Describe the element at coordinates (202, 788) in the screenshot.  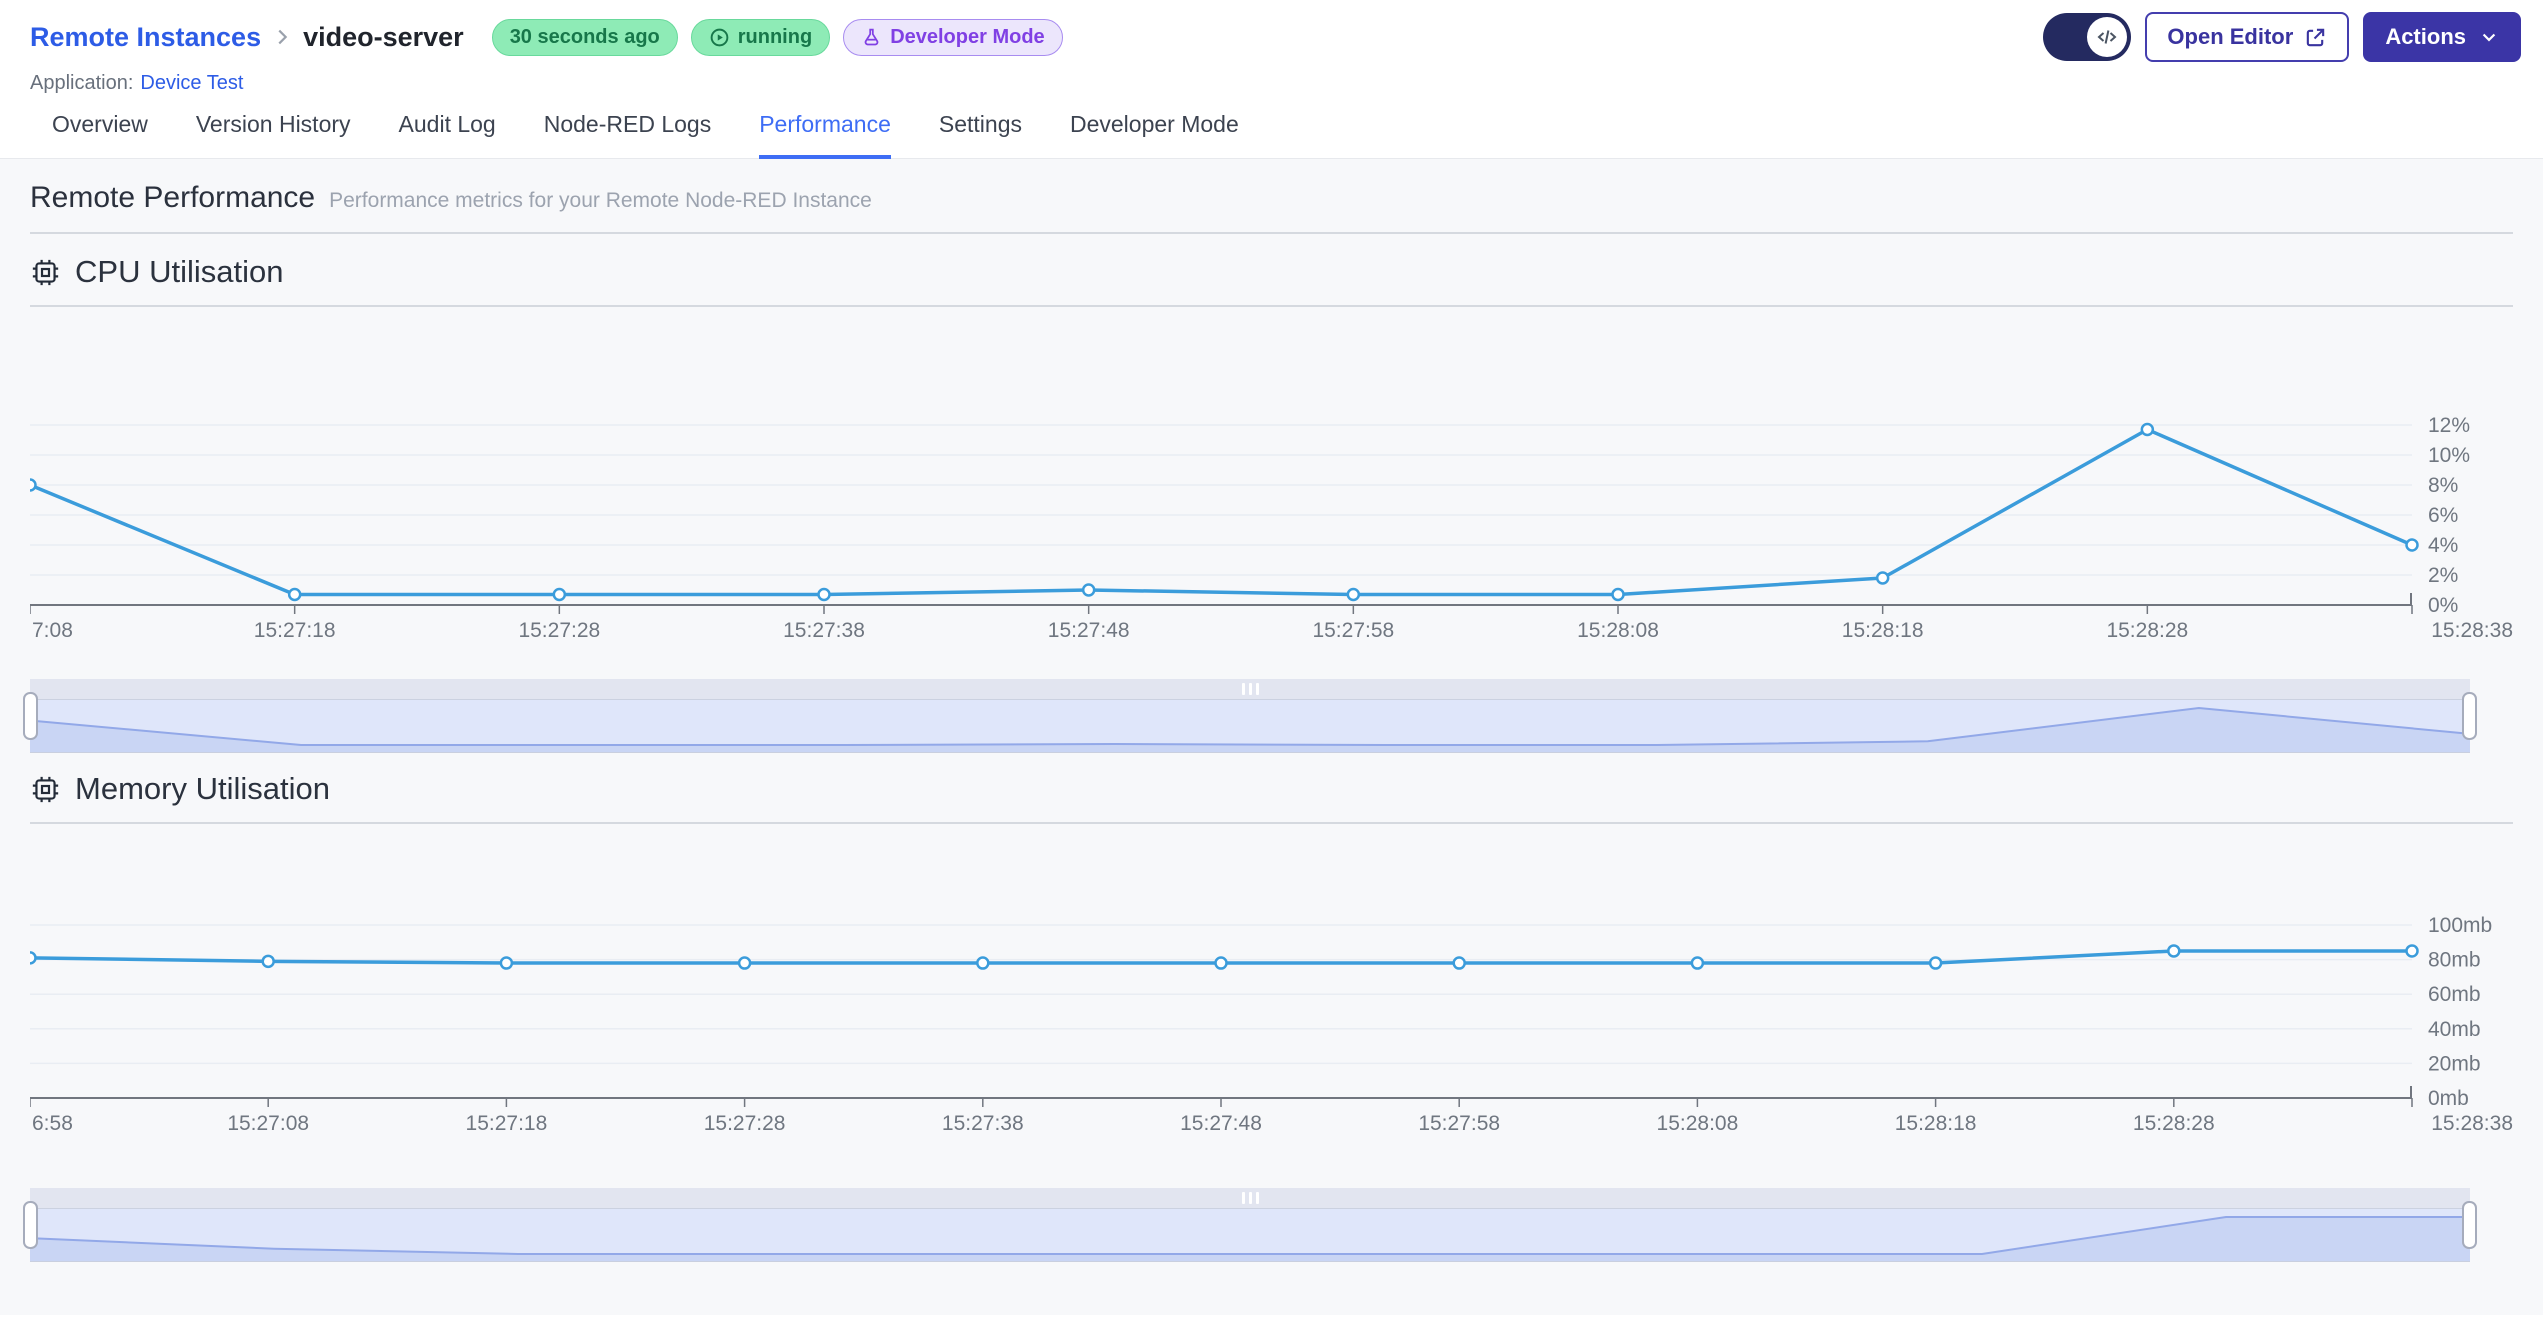
I see `memory-section-title: Memory Utilisation` at that location.